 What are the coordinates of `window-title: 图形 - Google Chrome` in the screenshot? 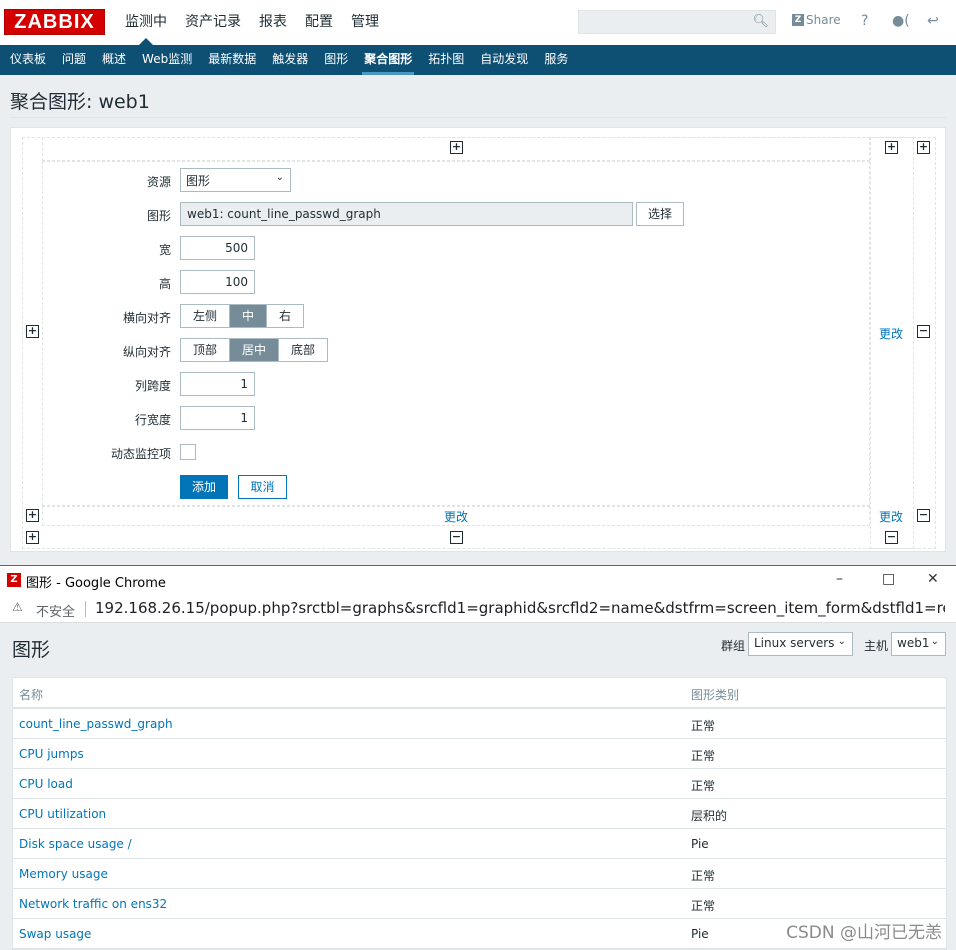 It's located at (96, 583).